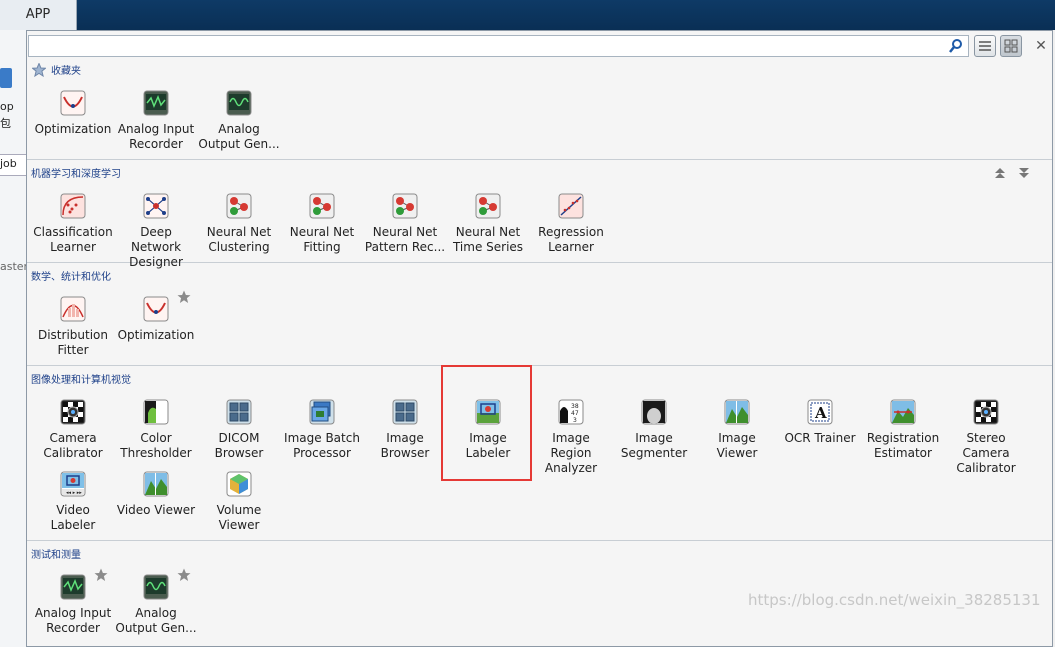  Describe the element at coordinates (488, 206) in the screenshot. I see `neural-net-time-series-icon` at that location.